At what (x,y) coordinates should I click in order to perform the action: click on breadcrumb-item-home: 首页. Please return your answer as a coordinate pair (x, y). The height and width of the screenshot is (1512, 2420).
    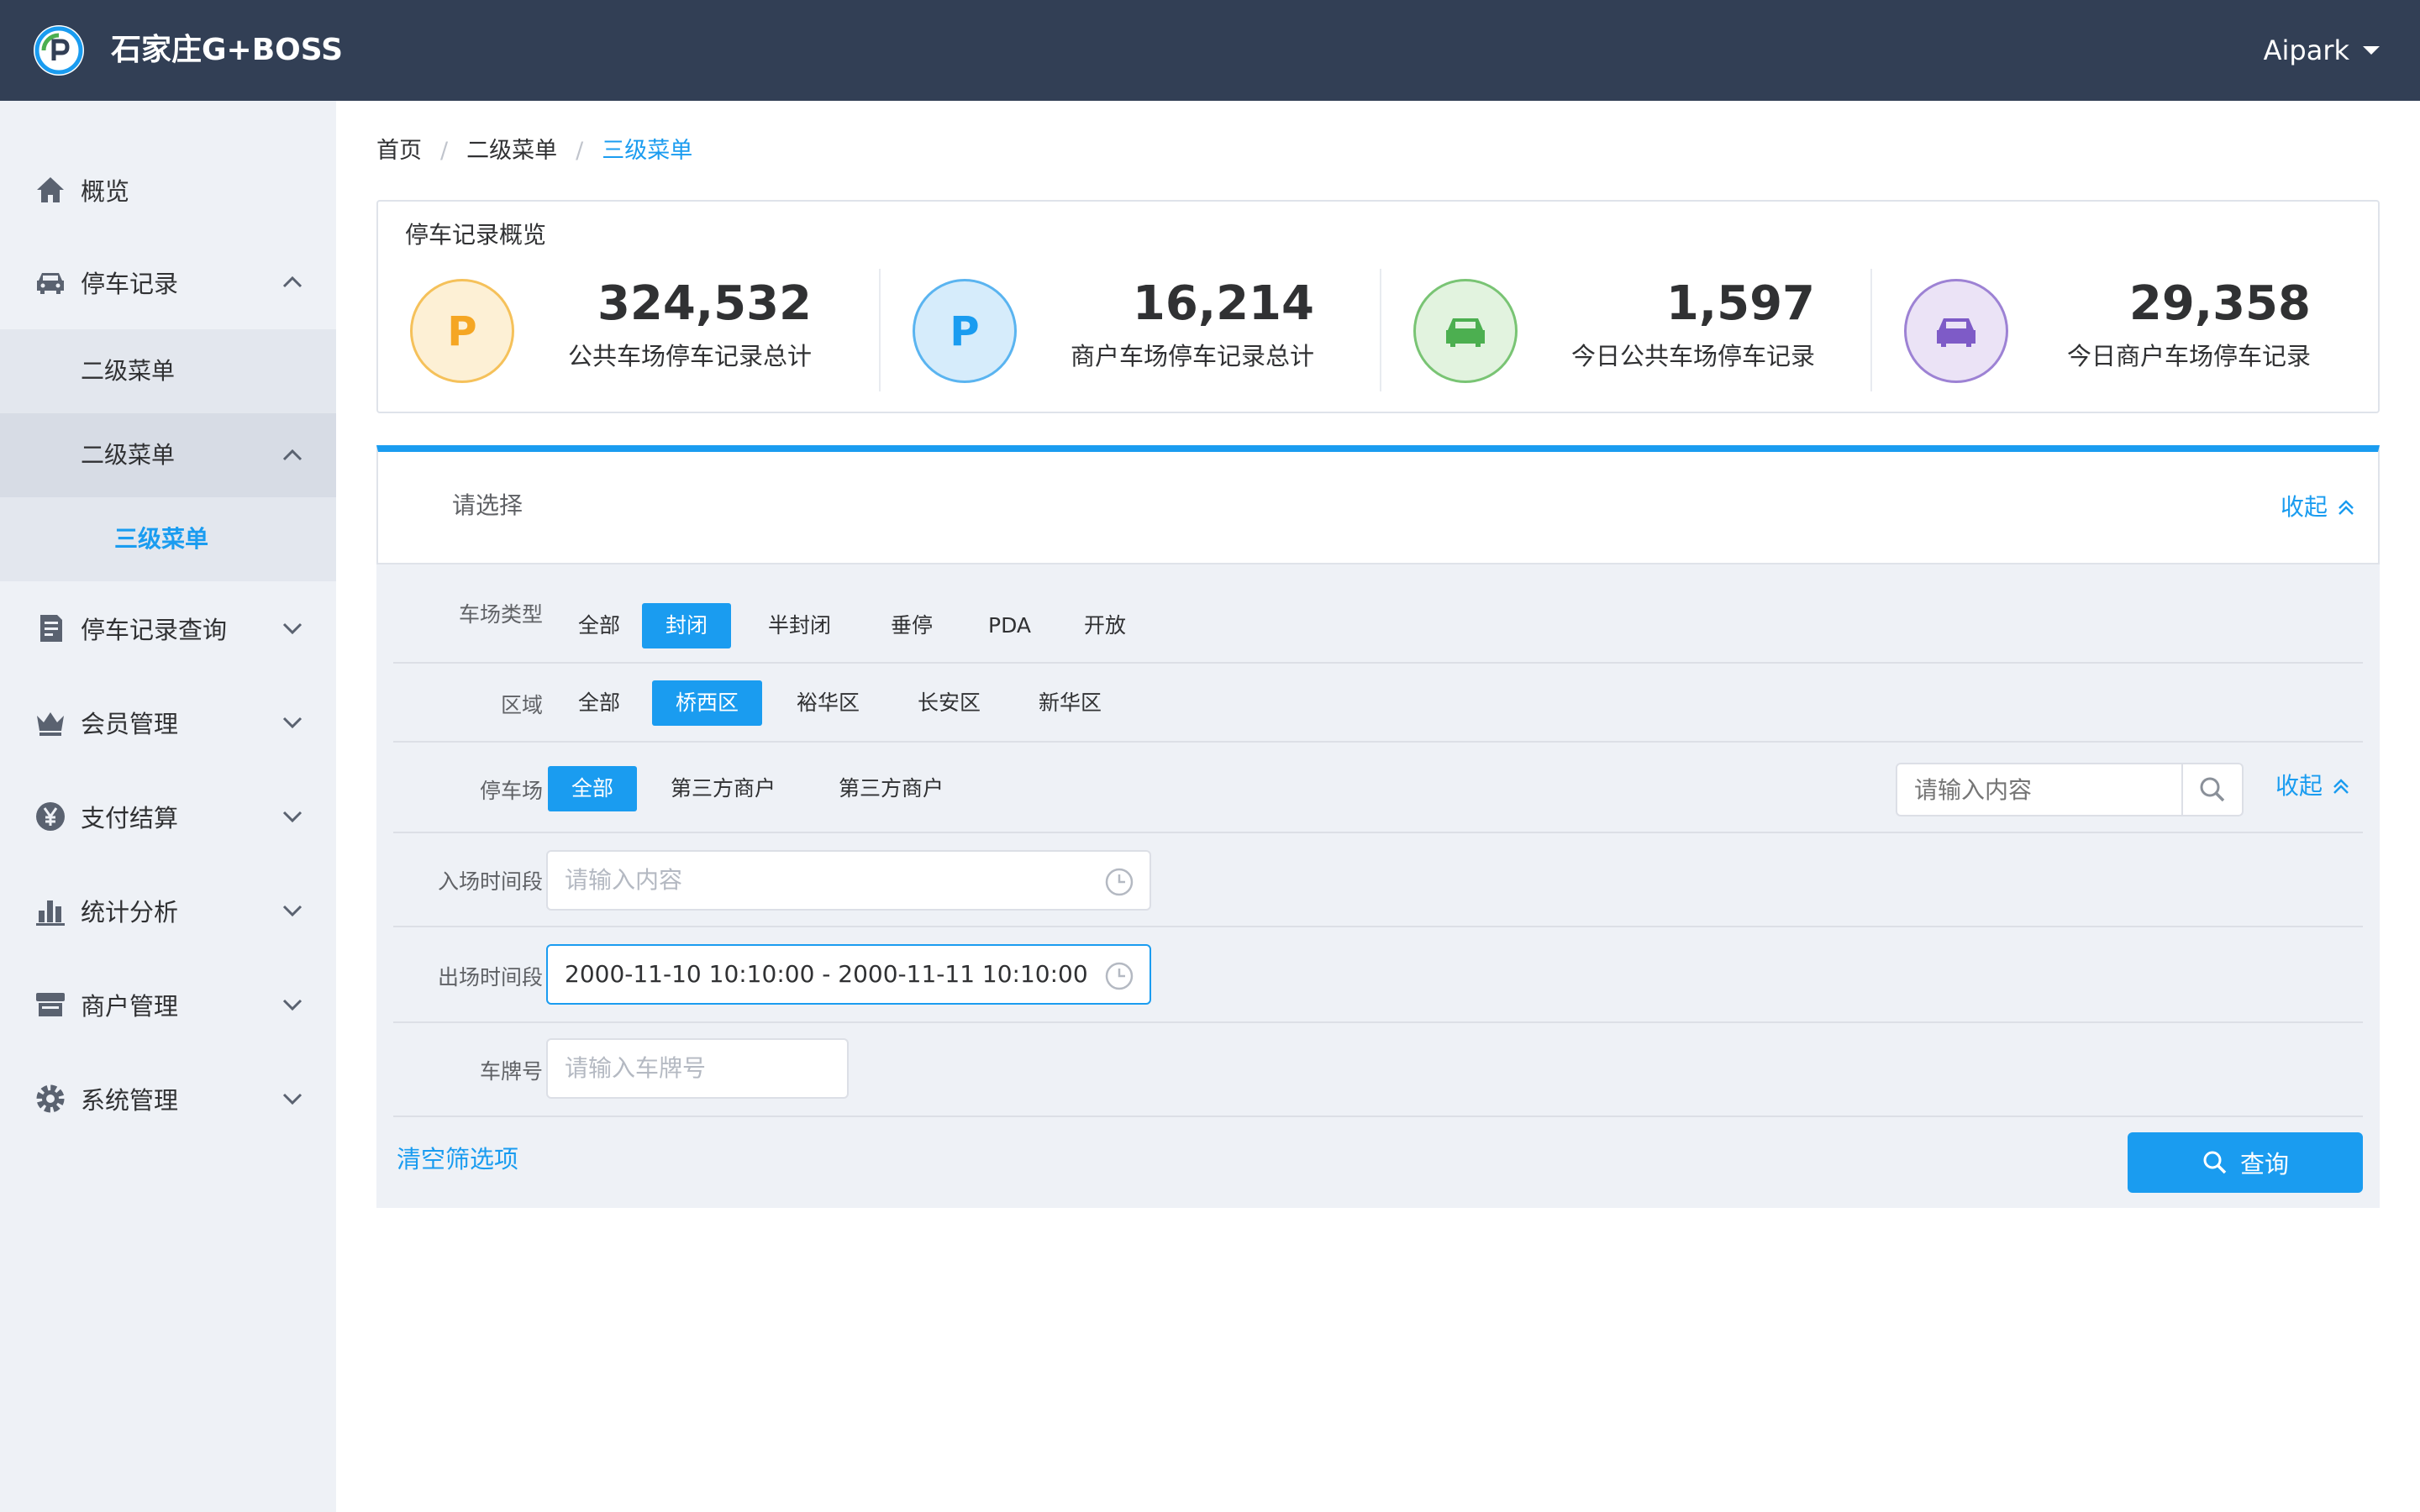
    Looking at the image, I should click on (399, 151).